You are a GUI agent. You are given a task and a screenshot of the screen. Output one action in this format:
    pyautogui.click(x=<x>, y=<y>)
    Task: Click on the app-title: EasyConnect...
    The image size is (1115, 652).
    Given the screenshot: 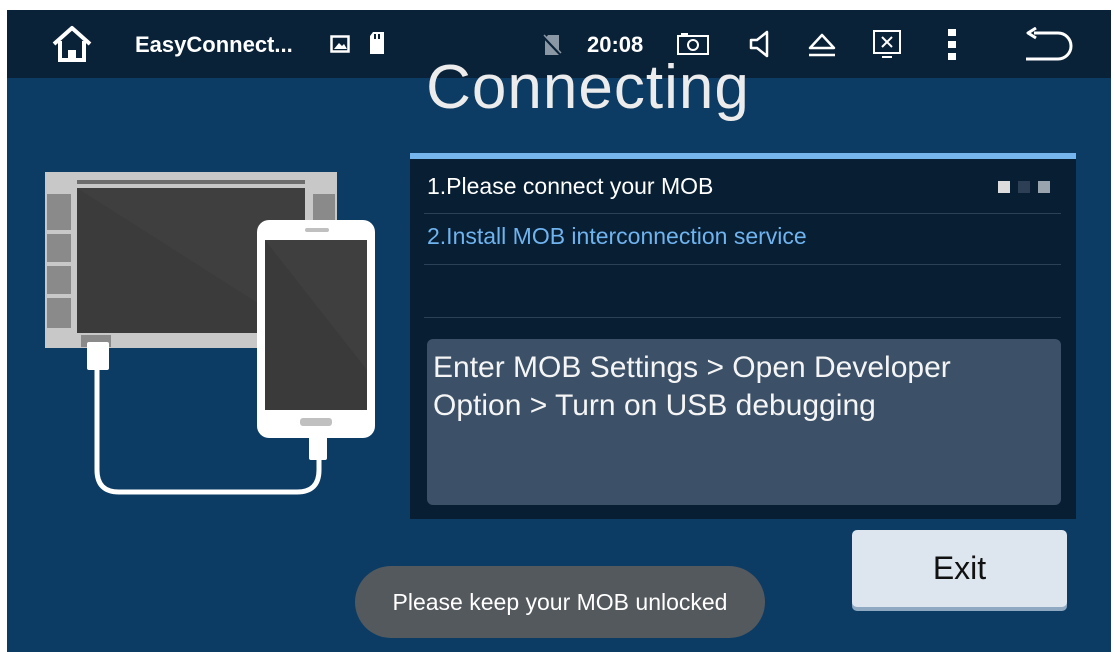 What is the action you would take?
    pyautogui.click(x=214, y=44)
    